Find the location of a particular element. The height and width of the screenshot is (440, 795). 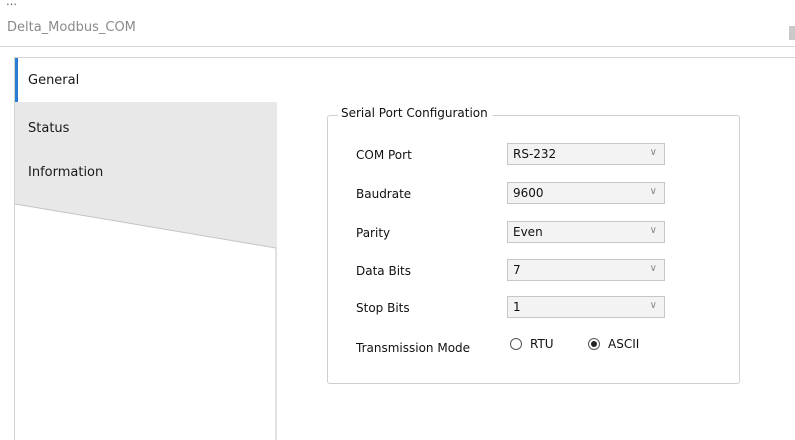

select-value: 9600 is located at coordinates (528, 193).